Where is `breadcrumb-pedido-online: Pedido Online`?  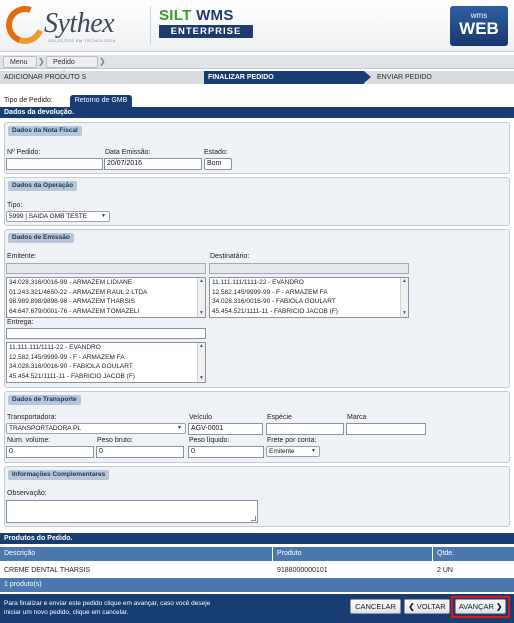
breadcrumb-pedido-online: Pedido Online is located at coordinates (72, 67).